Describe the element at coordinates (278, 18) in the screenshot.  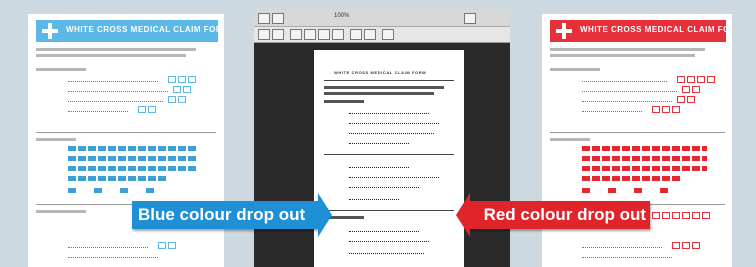
I see `save-icon` at that location.